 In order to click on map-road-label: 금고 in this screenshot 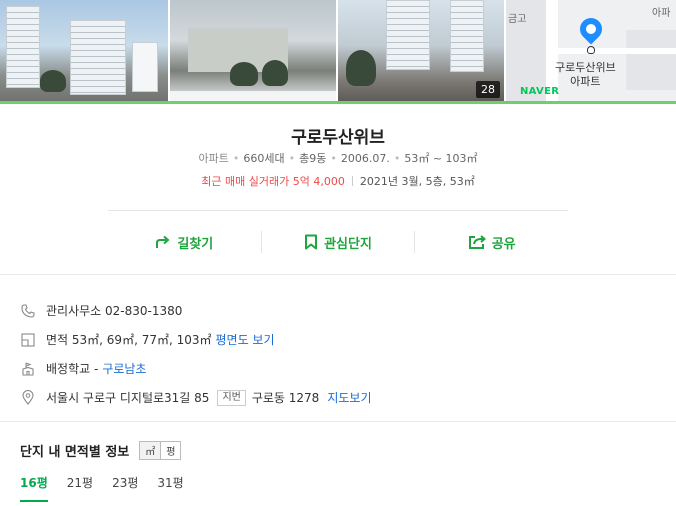, I will do `click(517, 19)`.